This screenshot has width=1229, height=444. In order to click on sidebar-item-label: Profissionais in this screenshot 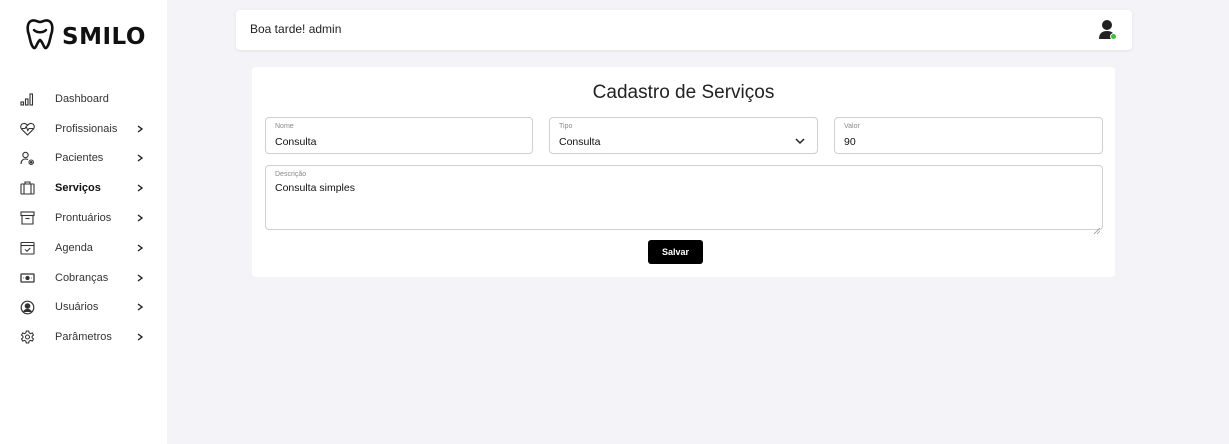, I will do `click(86, 128)`.